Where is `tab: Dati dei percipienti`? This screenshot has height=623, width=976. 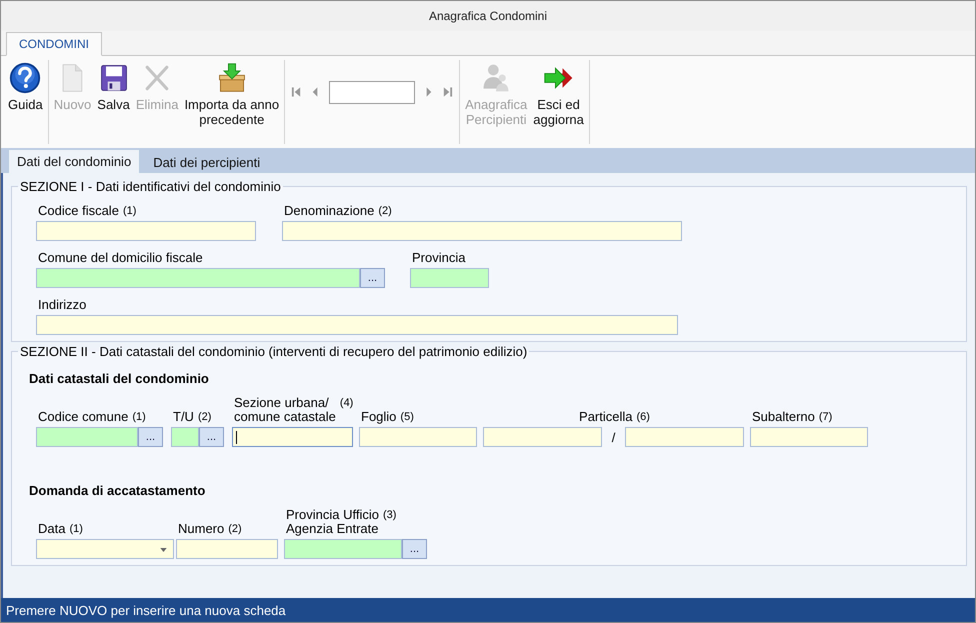
tab: Dati dei percipienti is located at coordinates (206, 162).